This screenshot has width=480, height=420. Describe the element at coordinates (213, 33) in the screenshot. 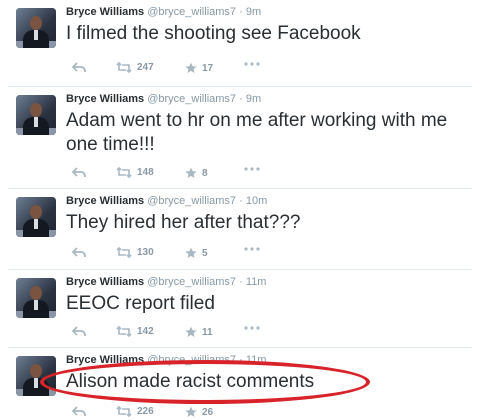

I see `tweet-text: I filmed the shooting see Facebook` at that location.